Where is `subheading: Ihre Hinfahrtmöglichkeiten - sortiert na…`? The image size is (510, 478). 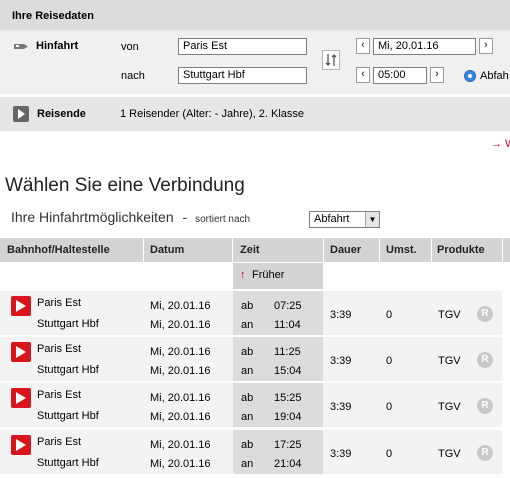
subheading: Ihre Hinfahrtmöglichkeiten - sortiert na… is located at coordinates (130, 217).